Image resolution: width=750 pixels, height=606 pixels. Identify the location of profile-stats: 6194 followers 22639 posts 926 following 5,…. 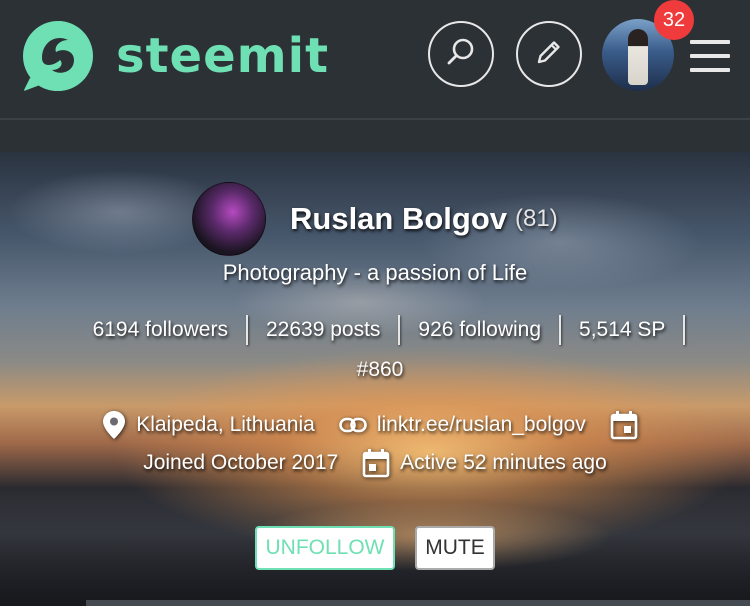
(380, 350).